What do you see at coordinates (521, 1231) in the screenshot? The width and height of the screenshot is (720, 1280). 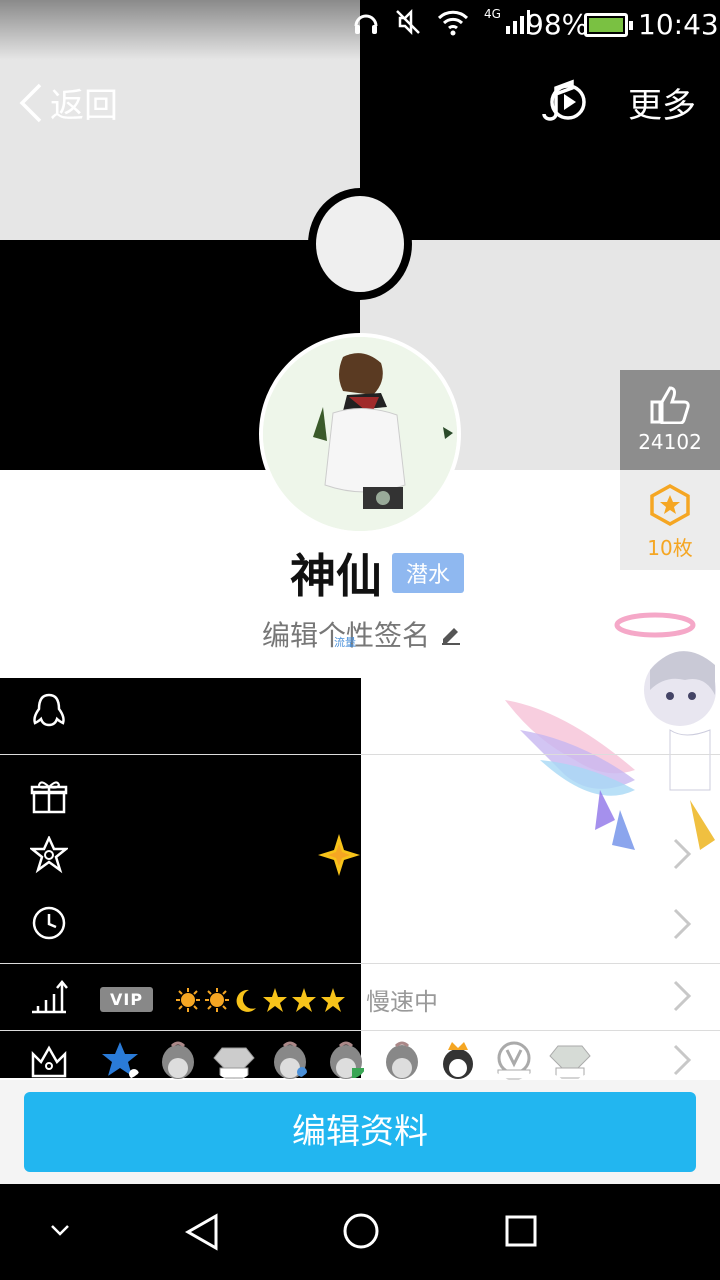 I see `recents-square-icon` at bounding box center [521, 1231].